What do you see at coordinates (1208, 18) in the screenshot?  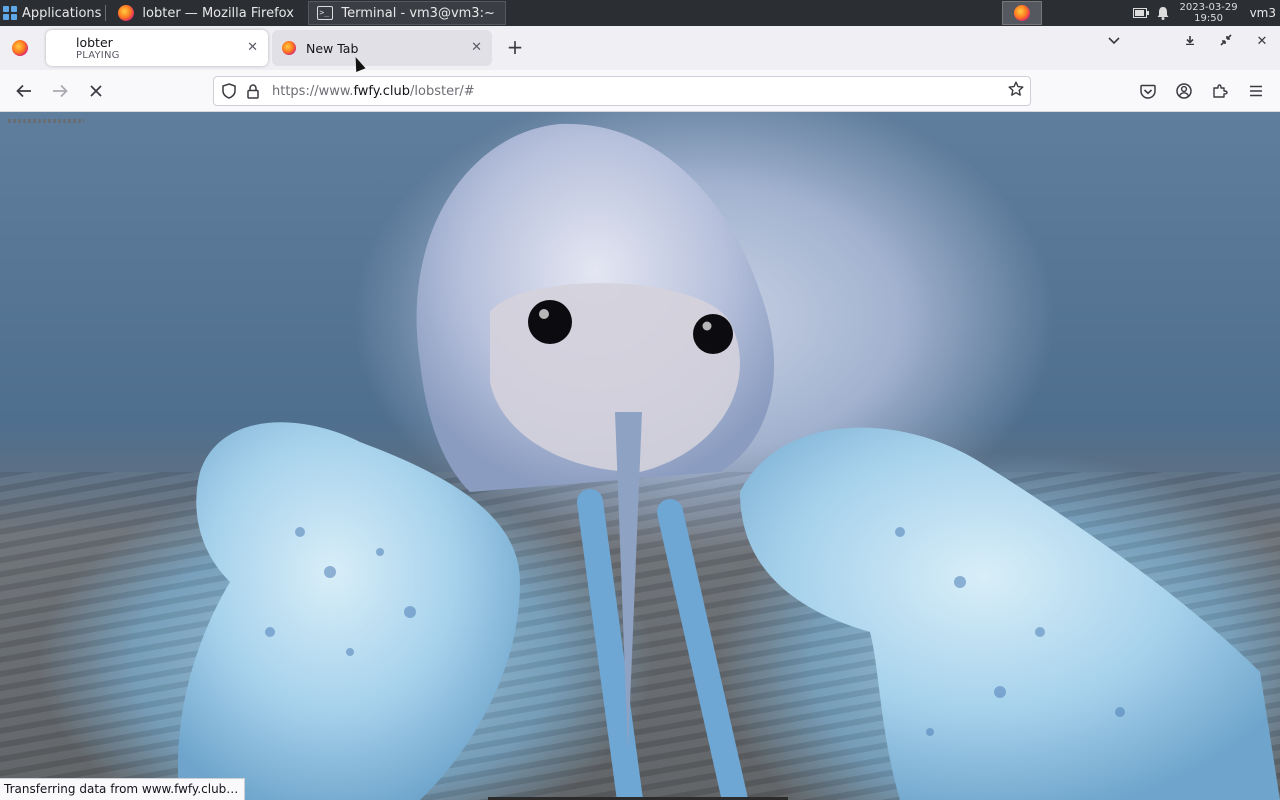 I see `clock-time: 19:50` at bounding box center [1208, 18].